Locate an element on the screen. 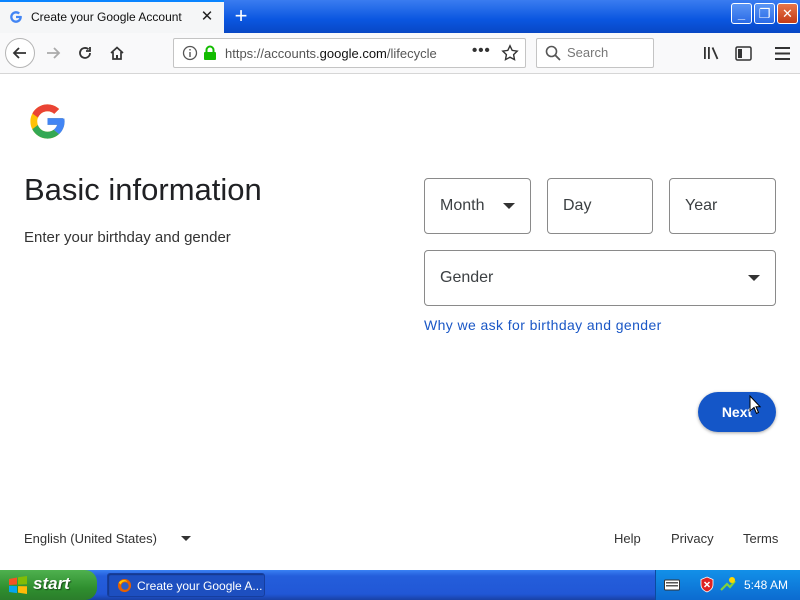 The height and width of the screenshot is (600, 800). start-label: start is located at coordinates (51, 583).